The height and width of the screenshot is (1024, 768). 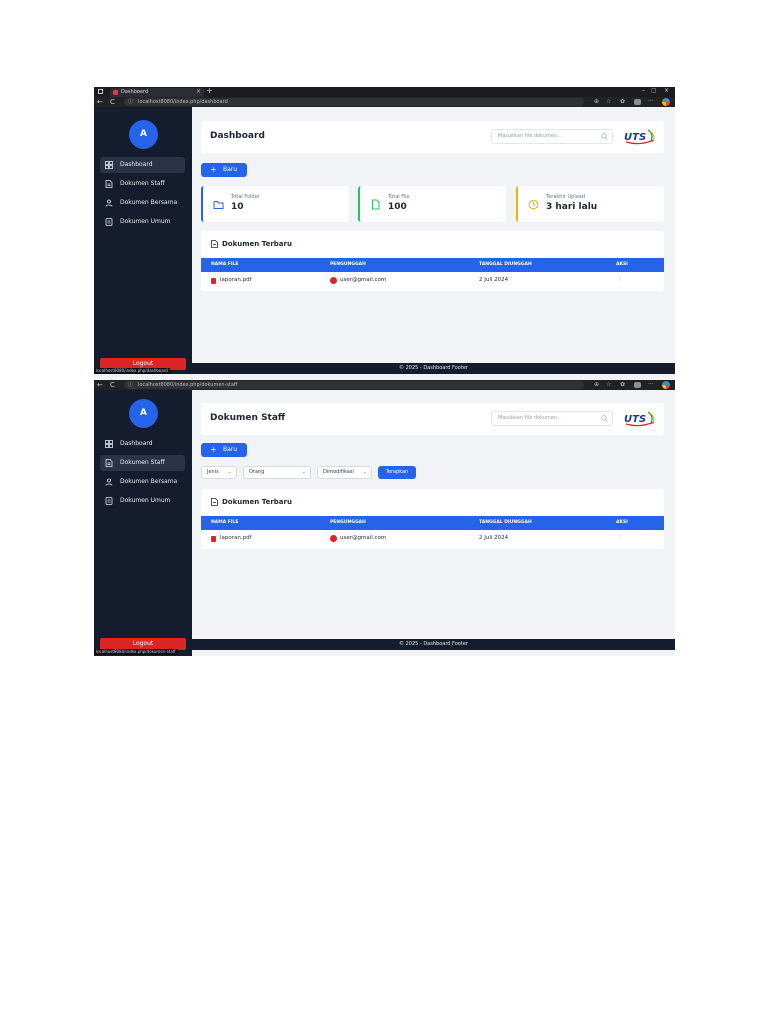 What do you see at coordinates (666, 90) in the screenshot?
I see `window-close-icon: ×` at bounding box center [666, 90].